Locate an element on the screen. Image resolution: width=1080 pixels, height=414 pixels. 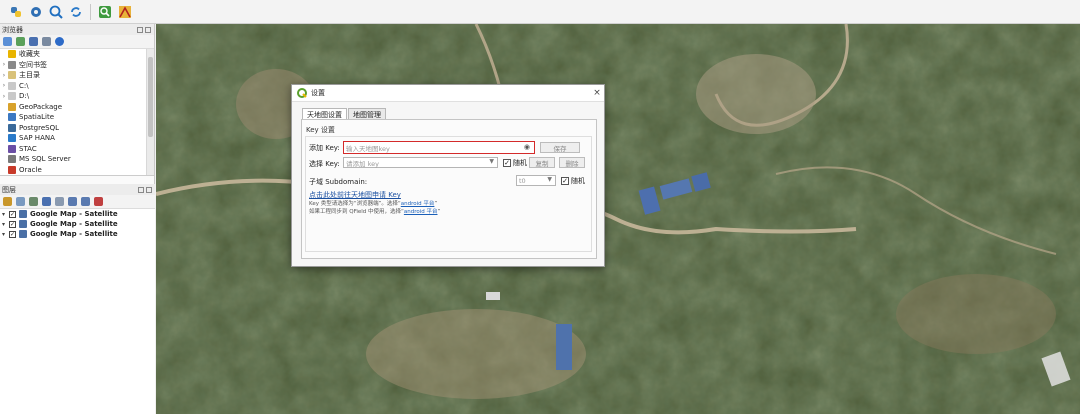
folder-icon is located at coordinates (12, 75).